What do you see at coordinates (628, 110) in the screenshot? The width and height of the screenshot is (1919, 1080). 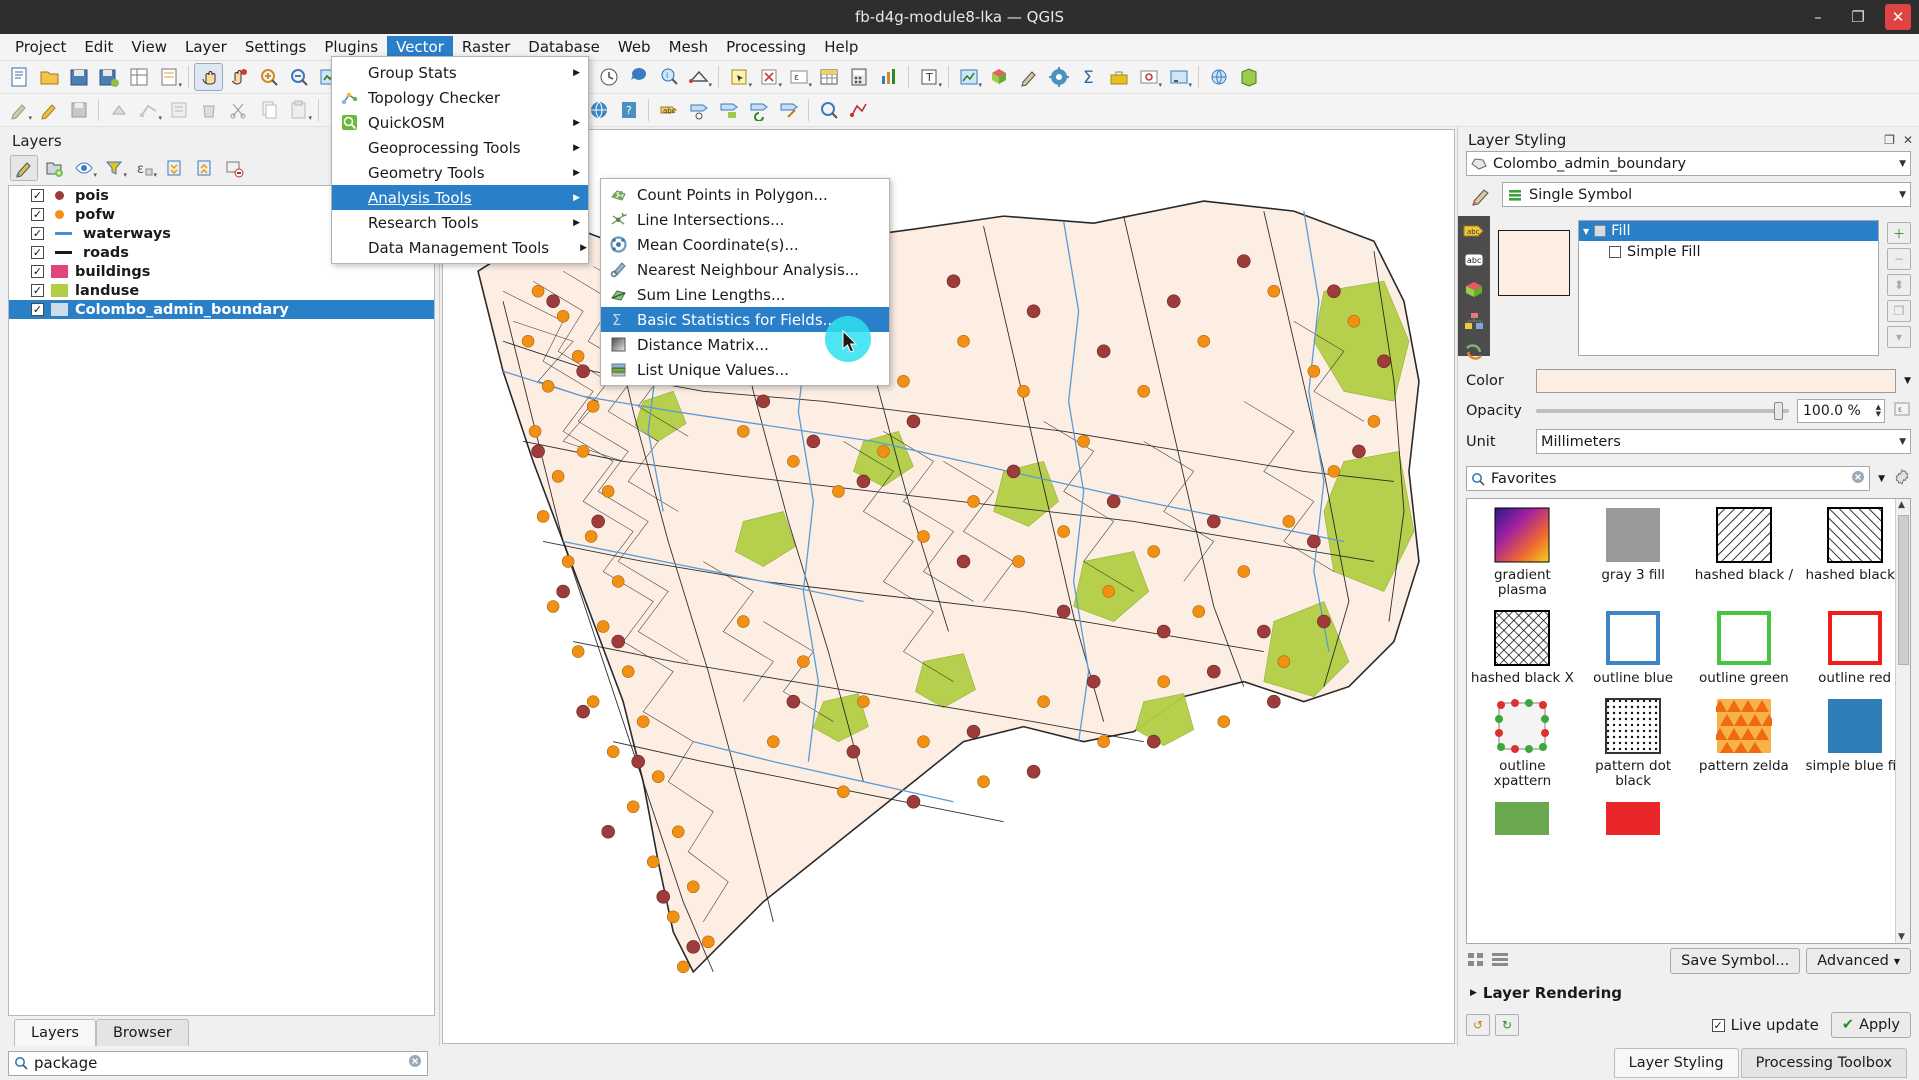 I see `help-contents-icon: ?` at bounding box center [628, 110].